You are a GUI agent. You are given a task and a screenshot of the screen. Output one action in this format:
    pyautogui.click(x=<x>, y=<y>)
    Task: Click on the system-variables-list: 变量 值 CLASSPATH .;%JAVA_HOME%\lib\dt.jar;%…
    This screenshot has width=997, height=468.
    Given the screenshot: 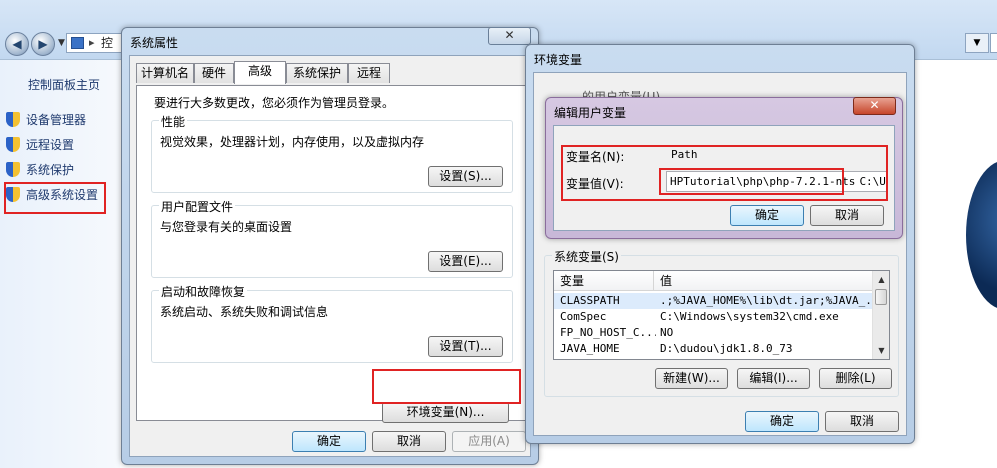 What is the action you would take?
    pyautogui.click(x=721, y=315)
    